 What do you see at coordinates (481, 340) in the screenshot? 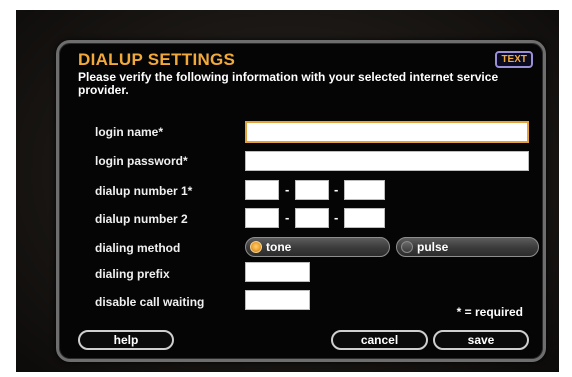
I see `save-button: save` at bounding box center [481, 340].